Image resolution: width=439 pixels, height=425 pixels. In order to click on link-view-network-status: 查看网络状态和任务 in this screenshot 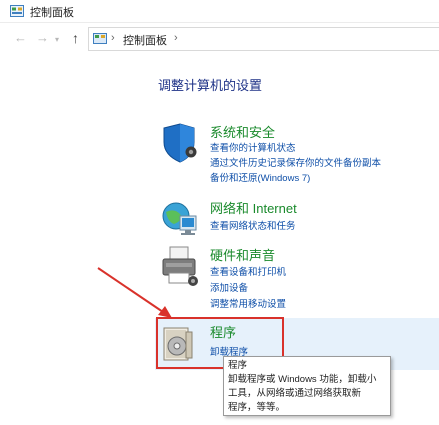, I will do `click(253, 225)`.